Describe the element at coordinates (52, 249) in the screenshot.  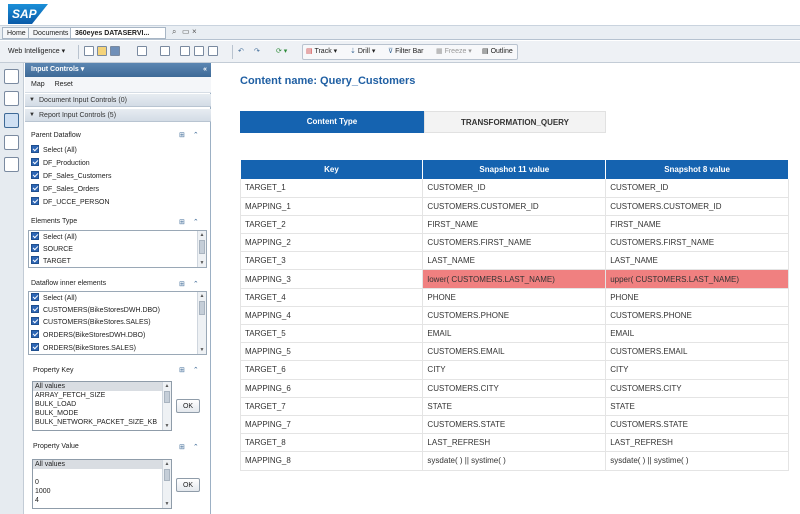
I see `checkbox-item: SOURCE` at that location.